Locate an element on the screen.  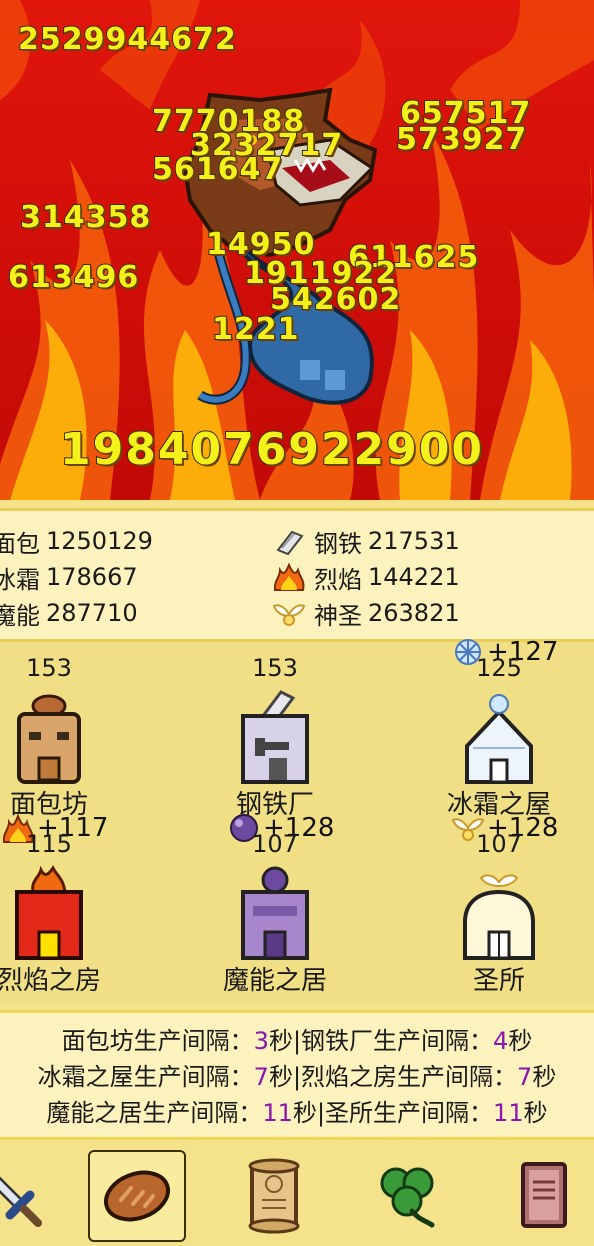
interval-label: |圣所生产间隔： is located at coordinates (405, 1113).